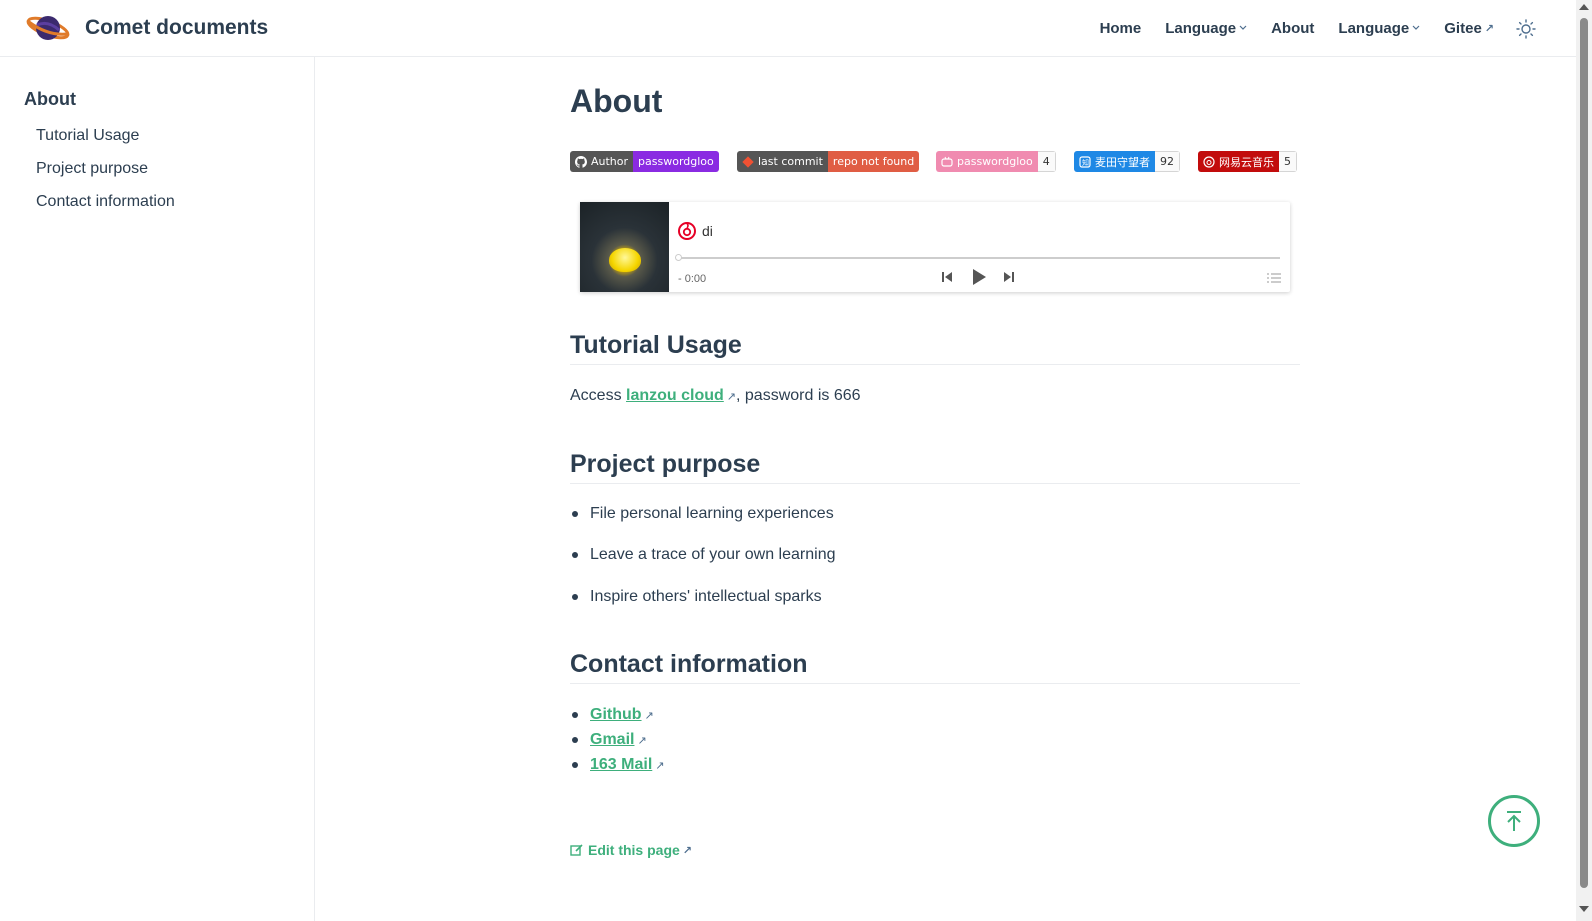  What do you see at coordinates (713, 554) in the screenshot?
I see `purpose-item-text: Leave a trace of your own learning` at bounding box center [713, 554].